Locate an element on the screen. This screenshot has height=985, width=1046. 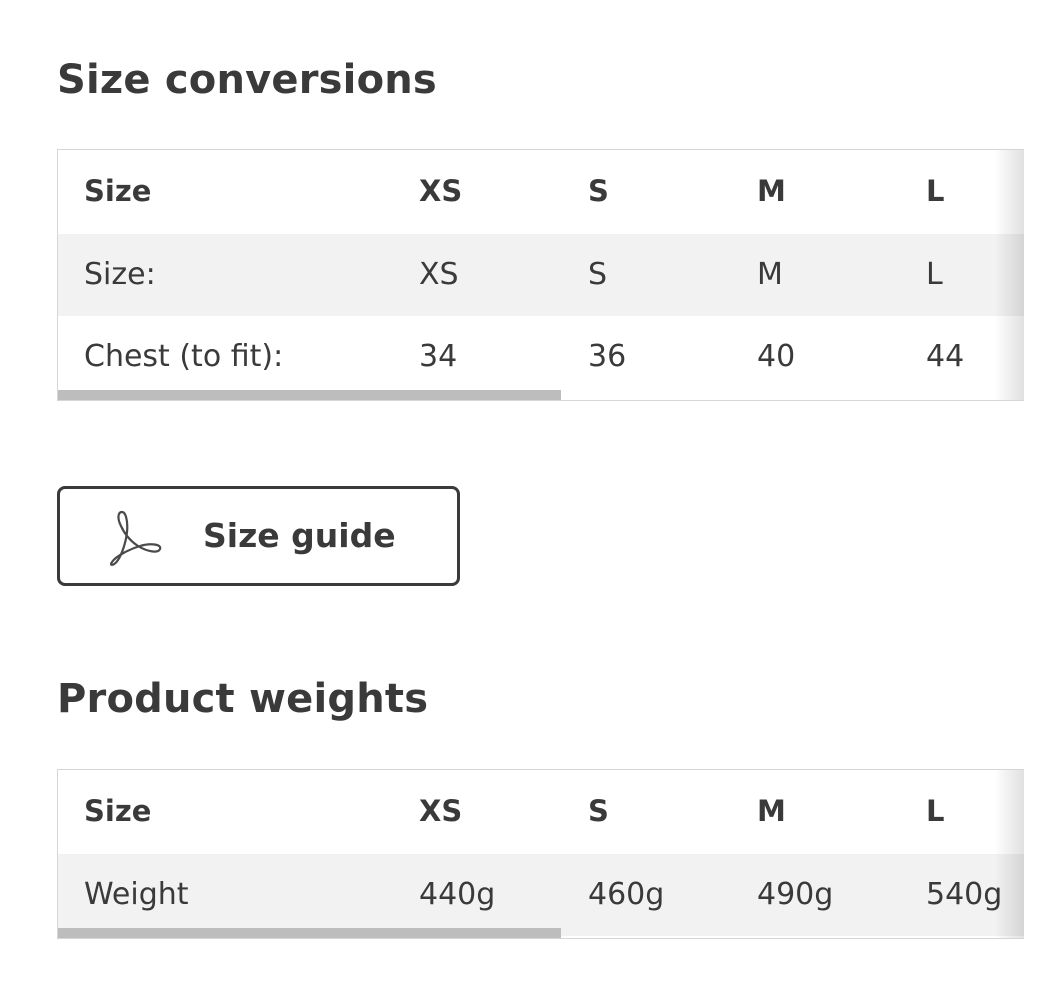
table-cell: 40 is located at coordinates (776, 356).